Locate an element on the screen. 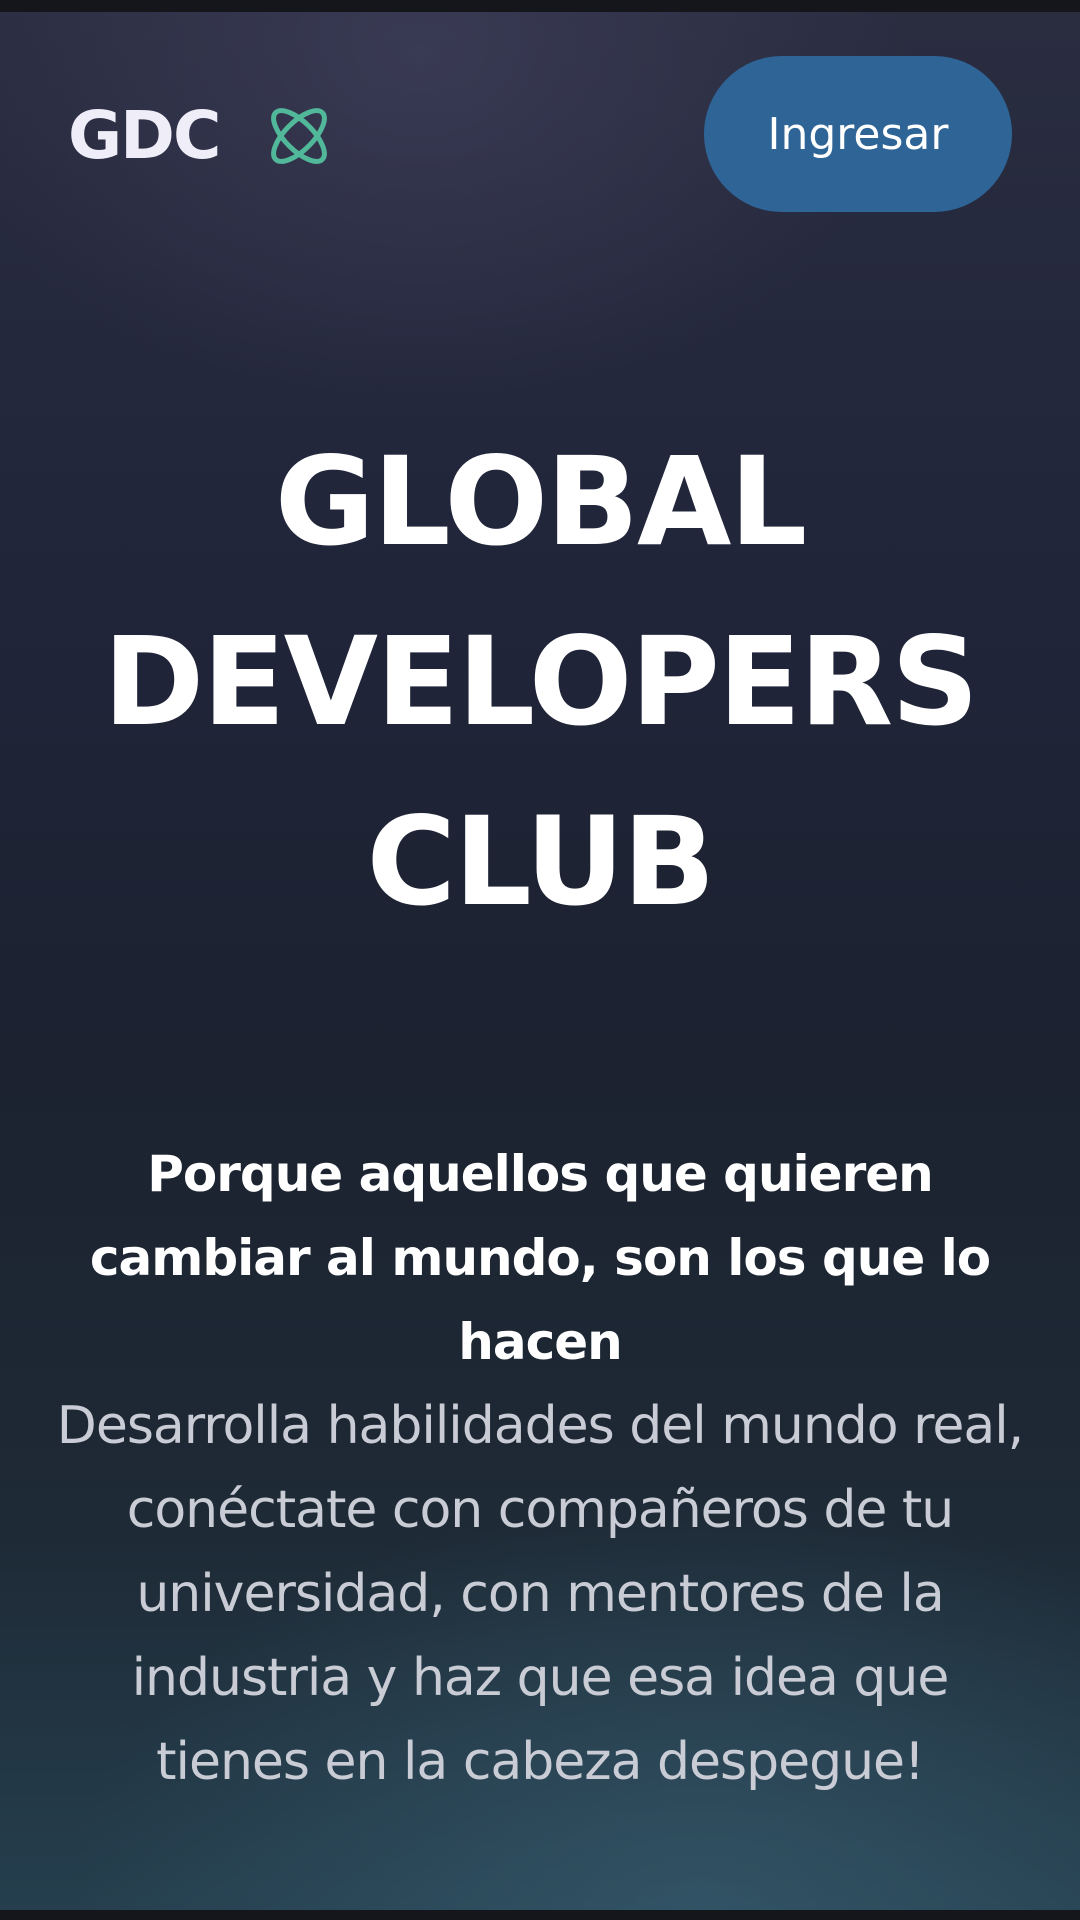 The width and height of the screenshot is (1080, 1920). login-button: Ingresar is located at coordinates (858, 134).